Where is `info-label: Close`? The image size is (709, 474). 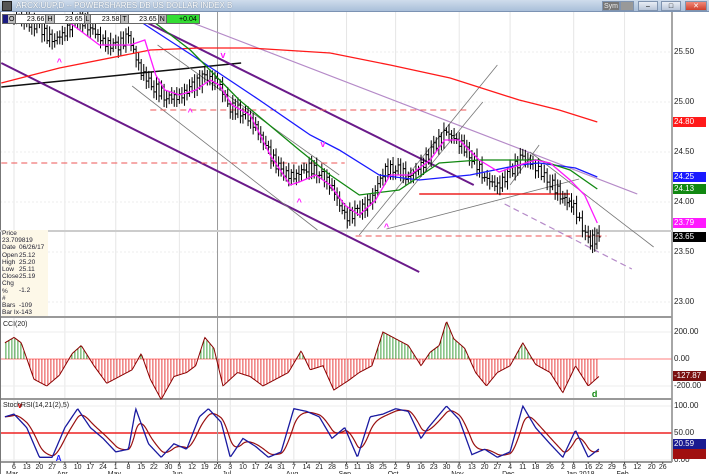
info-label: Close is located at coordinates (10, 277).